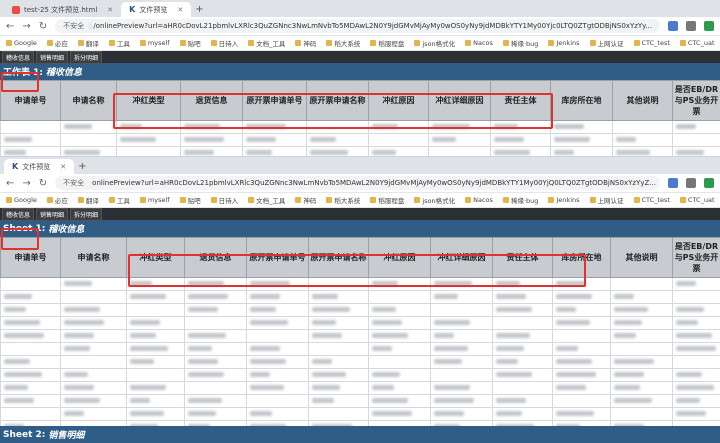 The width and height of the screenshot is (720, 443). I want to click on column-header: 是否EB/DR与PS业务开票, so click(696, 257).